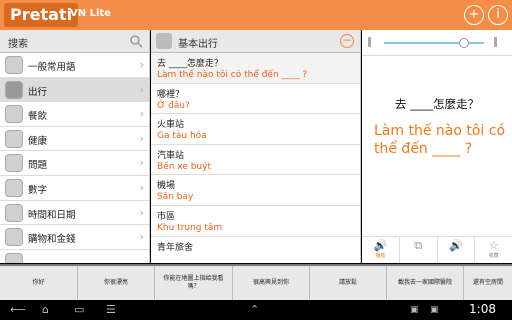 The image size is (512, 320). I want to click on search-icon, so click(136, 41).